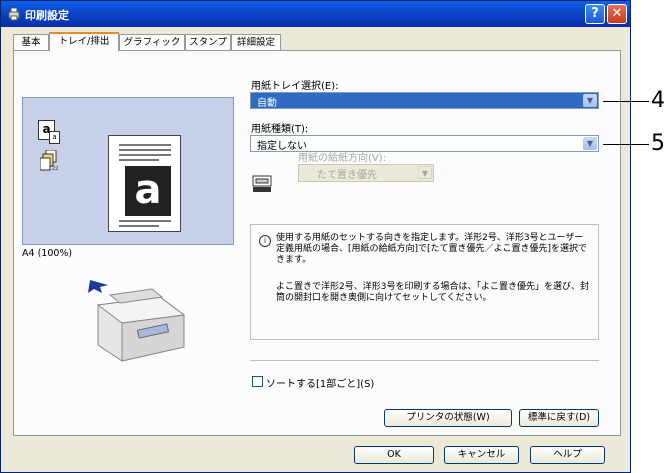 The image size is (671, 473). What do you see at coordinates (424, 360) in the screenshot?
I see `divider` at bounding box center [424, 360].